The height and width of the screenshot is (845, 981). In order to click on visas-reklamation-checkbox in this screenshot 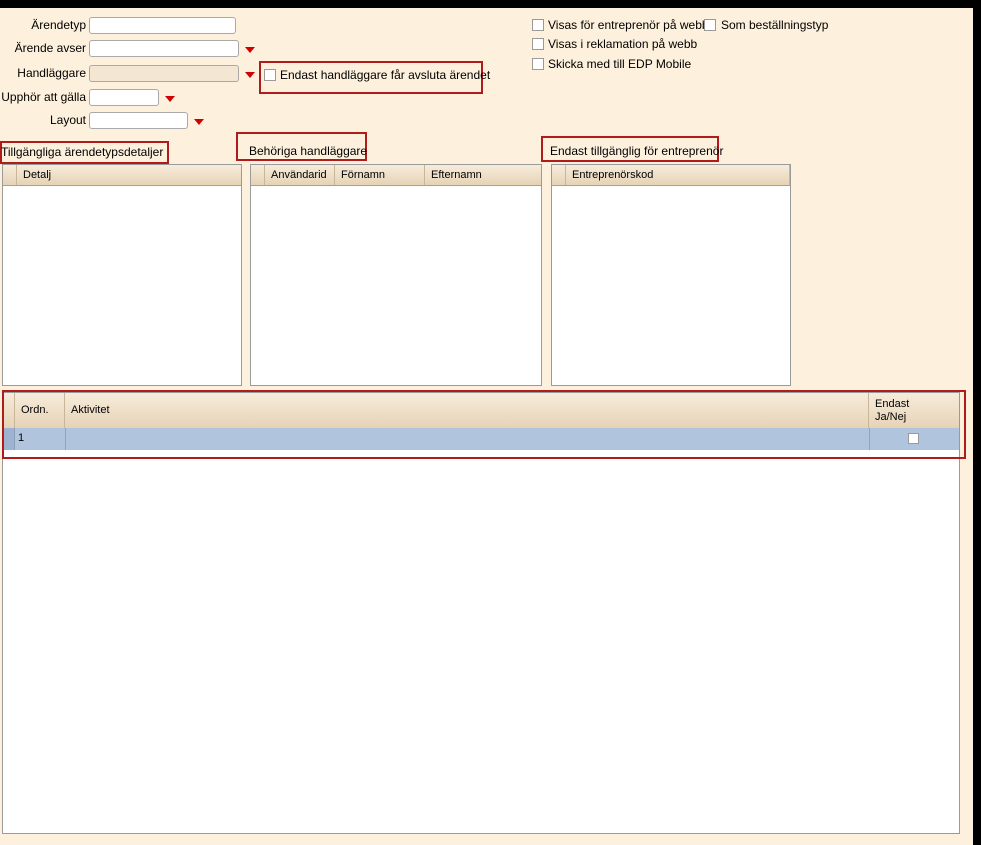, I will do `click(538, 44)`.